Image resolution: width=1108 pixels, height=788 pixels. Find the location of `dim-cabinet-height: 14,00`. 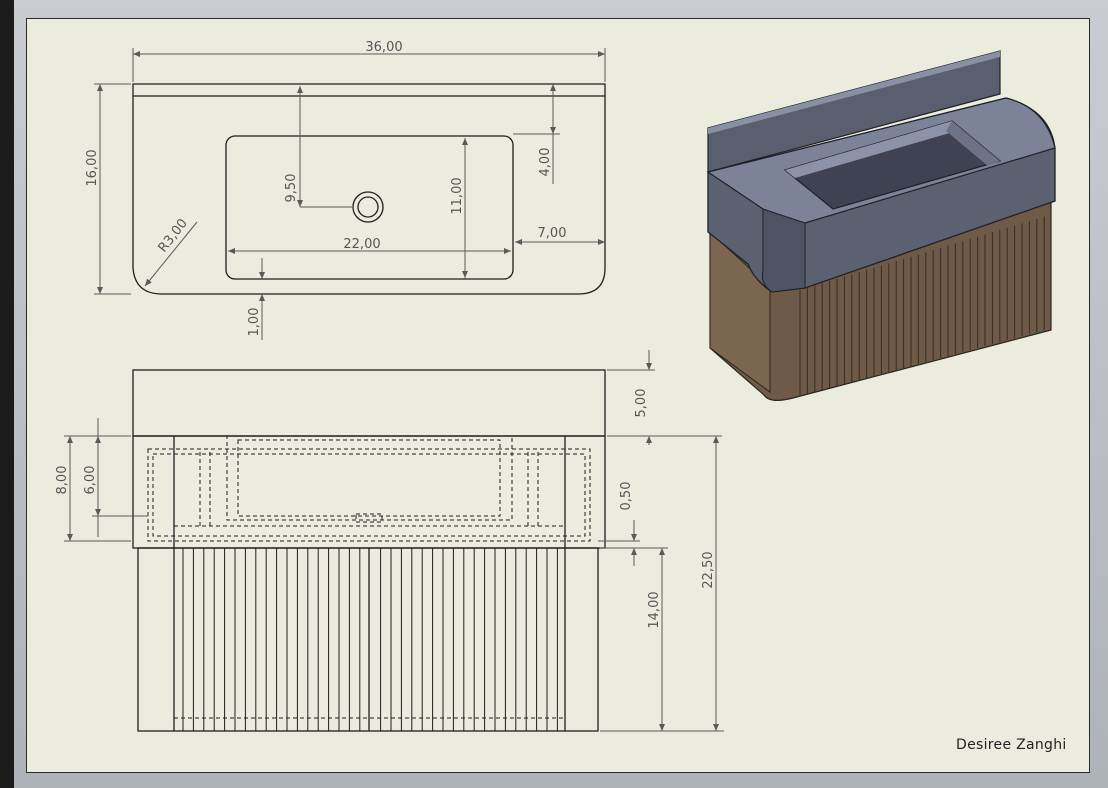

dim-cabinet-height: 14,00 is located at coordinates (654, 609).